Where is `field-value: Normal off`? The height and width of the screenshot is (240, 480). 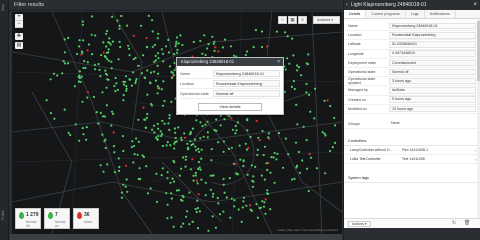
field-value: Normal off is located at coordinates (432, 72).